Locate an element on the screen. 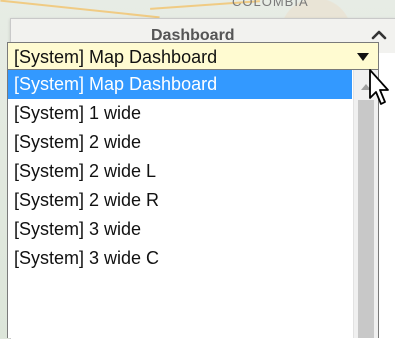  dropdown-option: [System] 2 wide R is located at coordinates (180, 200).